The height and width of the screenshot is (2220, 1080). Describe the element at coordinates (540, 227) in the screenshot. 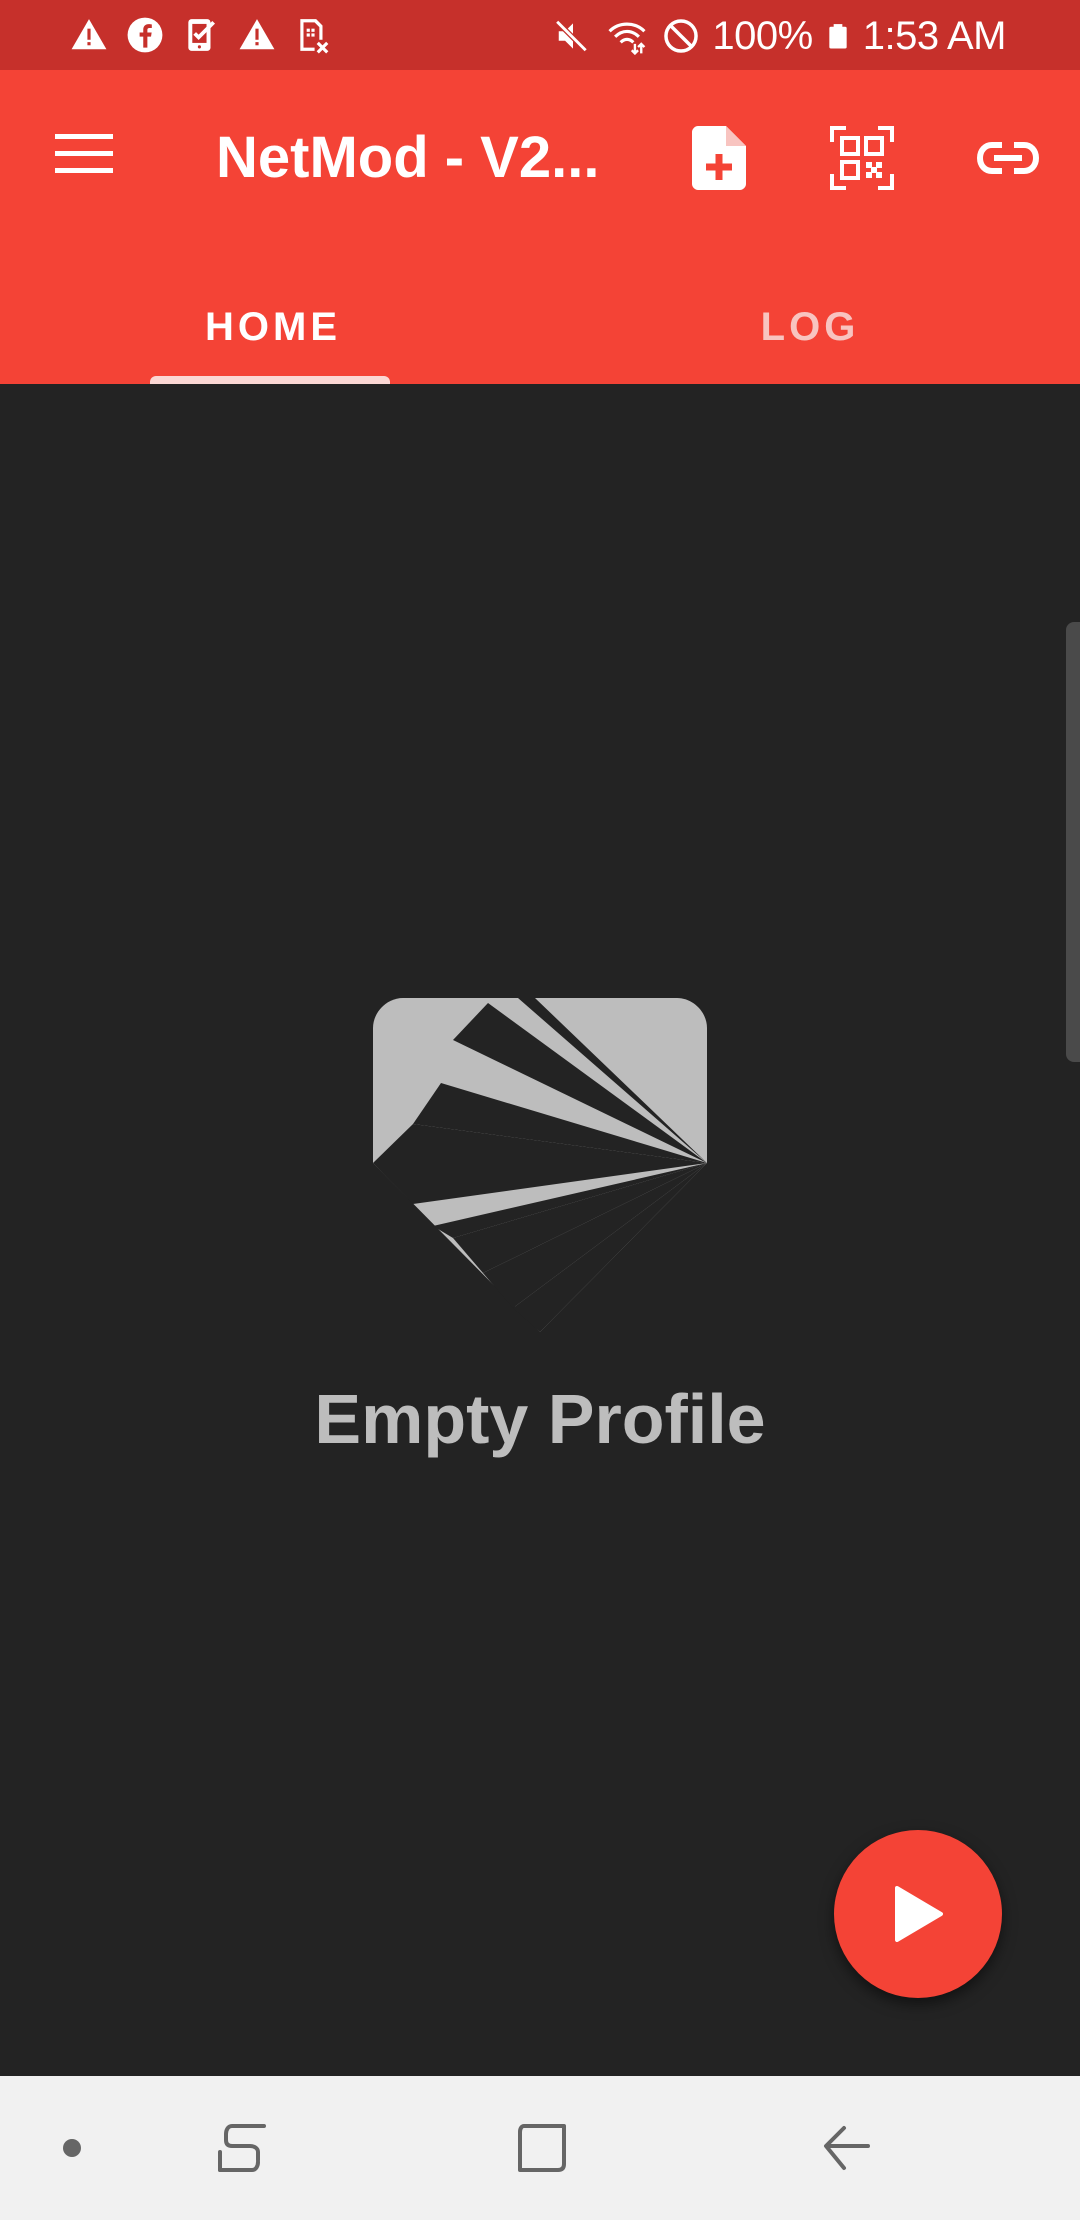

I see `app-bar: NetMod - V2... HOME LOG` at that location.